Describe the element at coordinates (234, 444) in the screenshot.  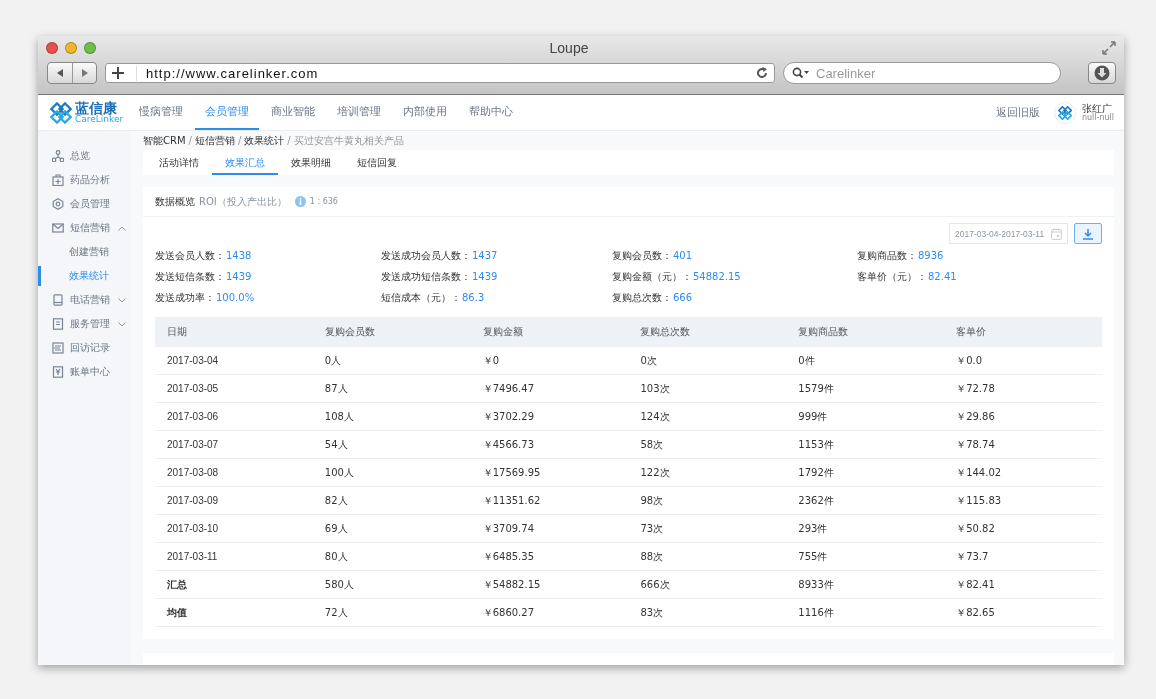
I see `table-cell: 2017-03-07` at that location.